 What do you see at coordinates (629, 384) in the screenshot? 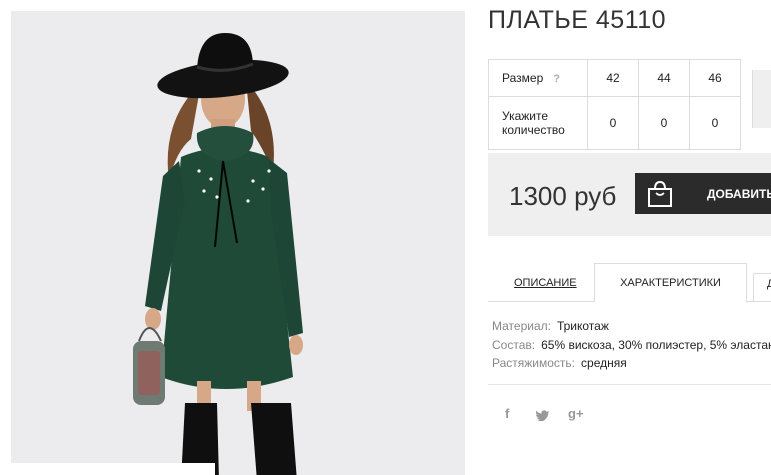
I see `specs-divider` at bounding box center [629, 384].